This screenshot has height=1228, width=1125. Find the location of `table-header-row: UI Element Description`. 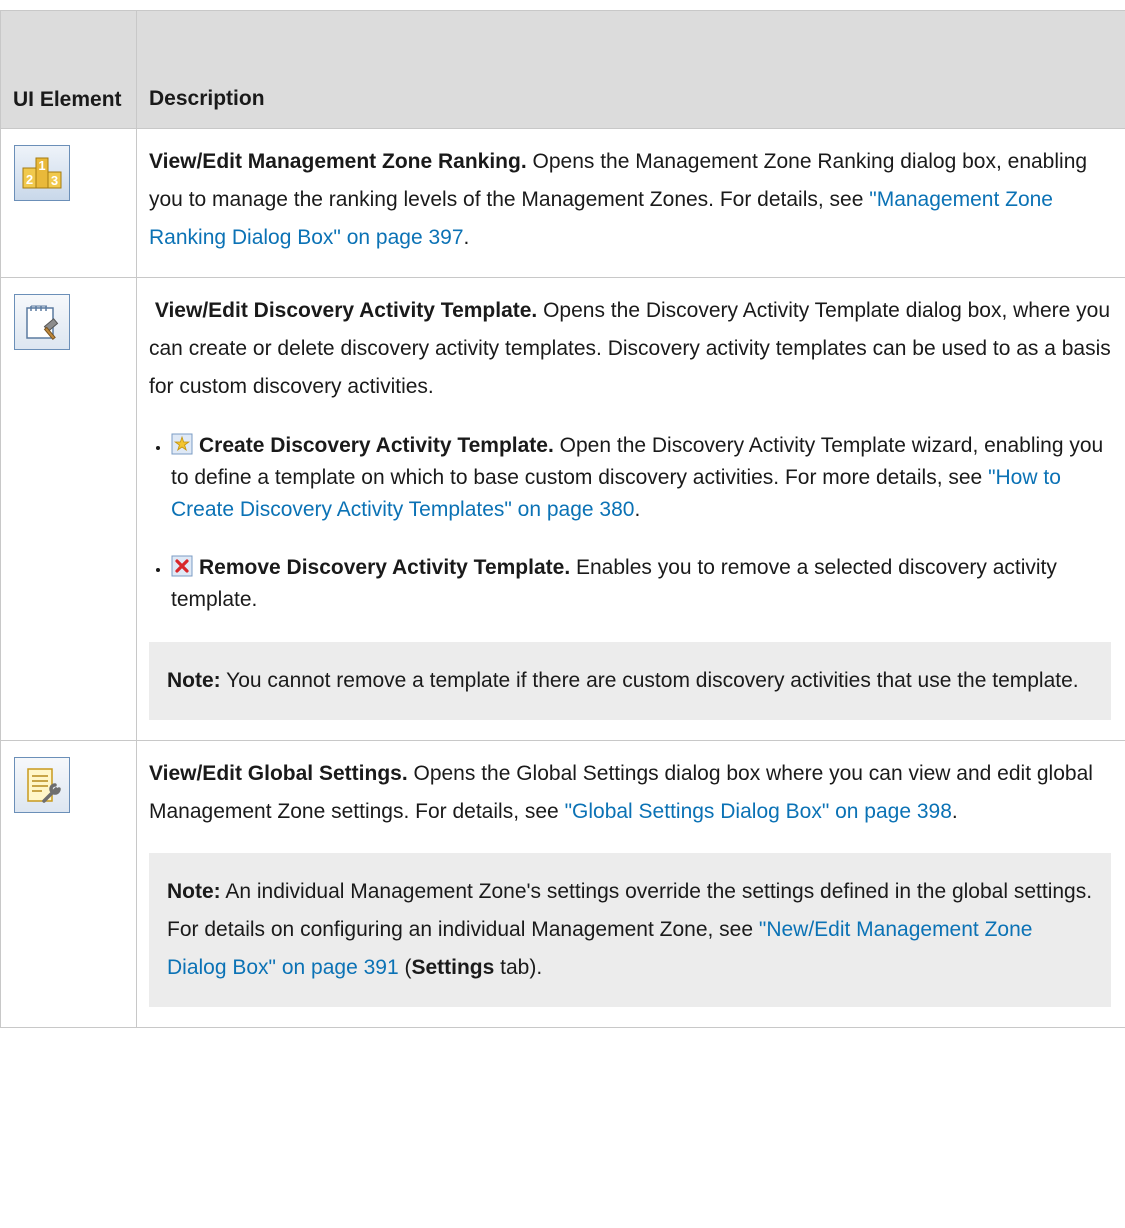

table-header-row: UI Element Description is located at coordinates (562, 69).